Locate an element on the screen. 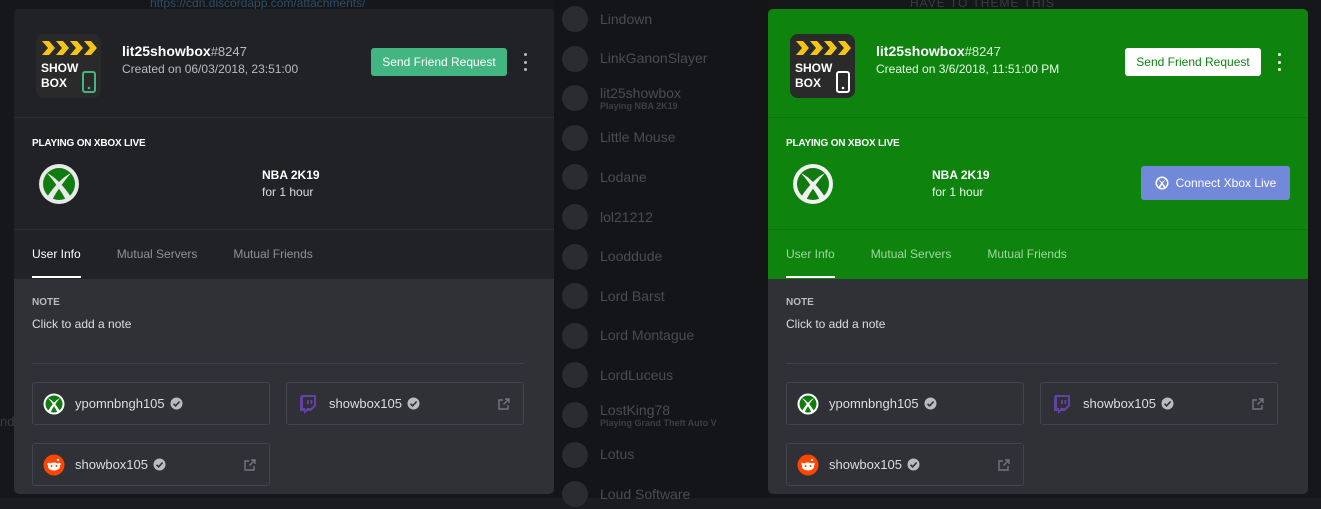 This screenshot has height=509, width=1321. member-list-item: Little Mouse is located at coordinates (618, 138).